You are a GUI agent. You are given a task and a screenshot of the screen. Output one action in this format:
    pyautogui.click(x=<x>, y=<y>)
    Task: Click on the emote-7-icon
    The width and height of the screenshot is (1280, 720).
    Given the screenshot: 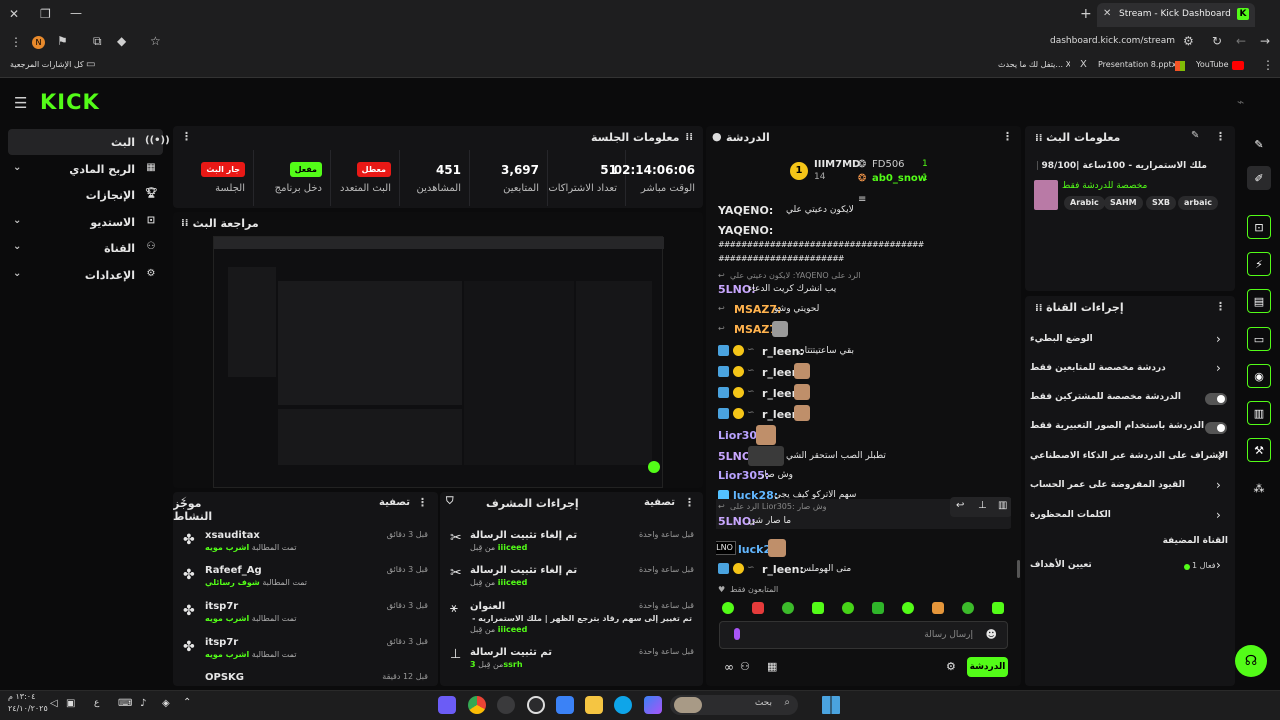 What is the action you would take?
    pyautogui.click(x=908, y=608)
    